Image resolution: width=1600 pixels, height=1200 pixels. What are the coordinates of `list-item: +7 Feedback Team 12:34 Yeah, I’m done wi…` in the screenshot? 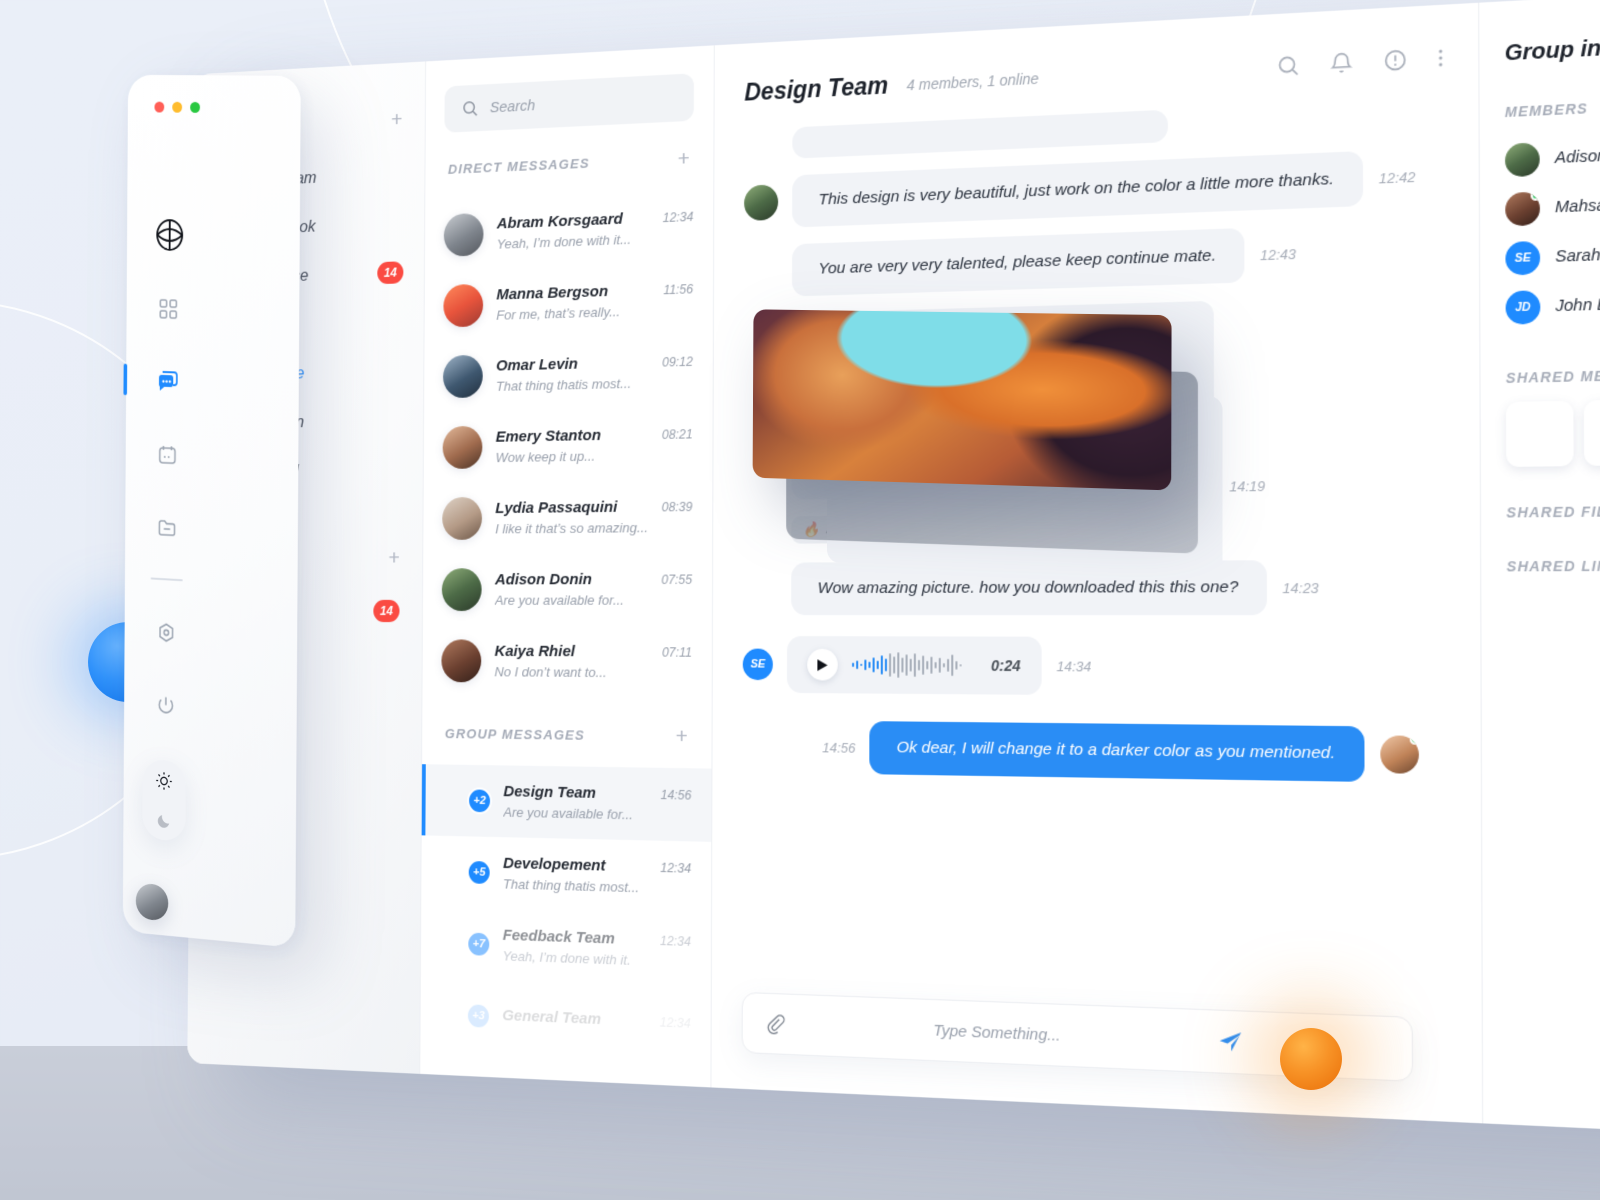 It's located at (566, 948).